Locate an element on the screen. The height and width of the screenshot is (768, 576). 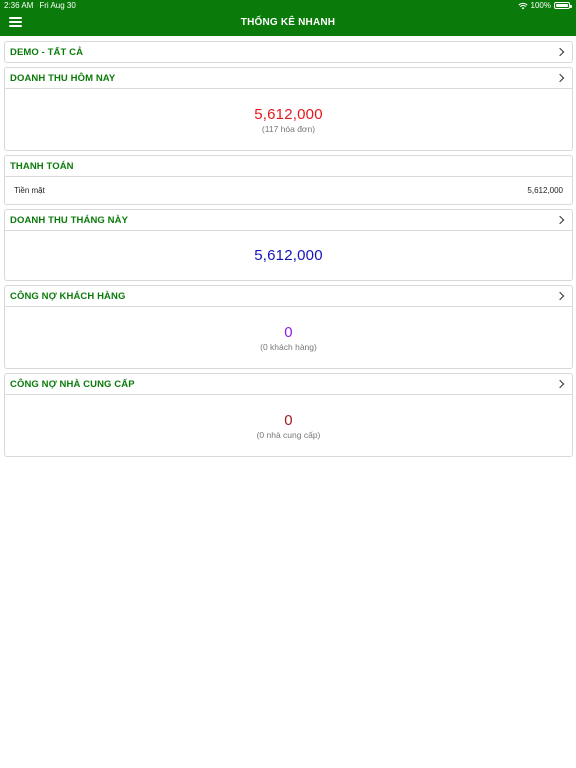
customer-debt-body: 0 (0 khách hàng) is located at coordinates (288, 337).